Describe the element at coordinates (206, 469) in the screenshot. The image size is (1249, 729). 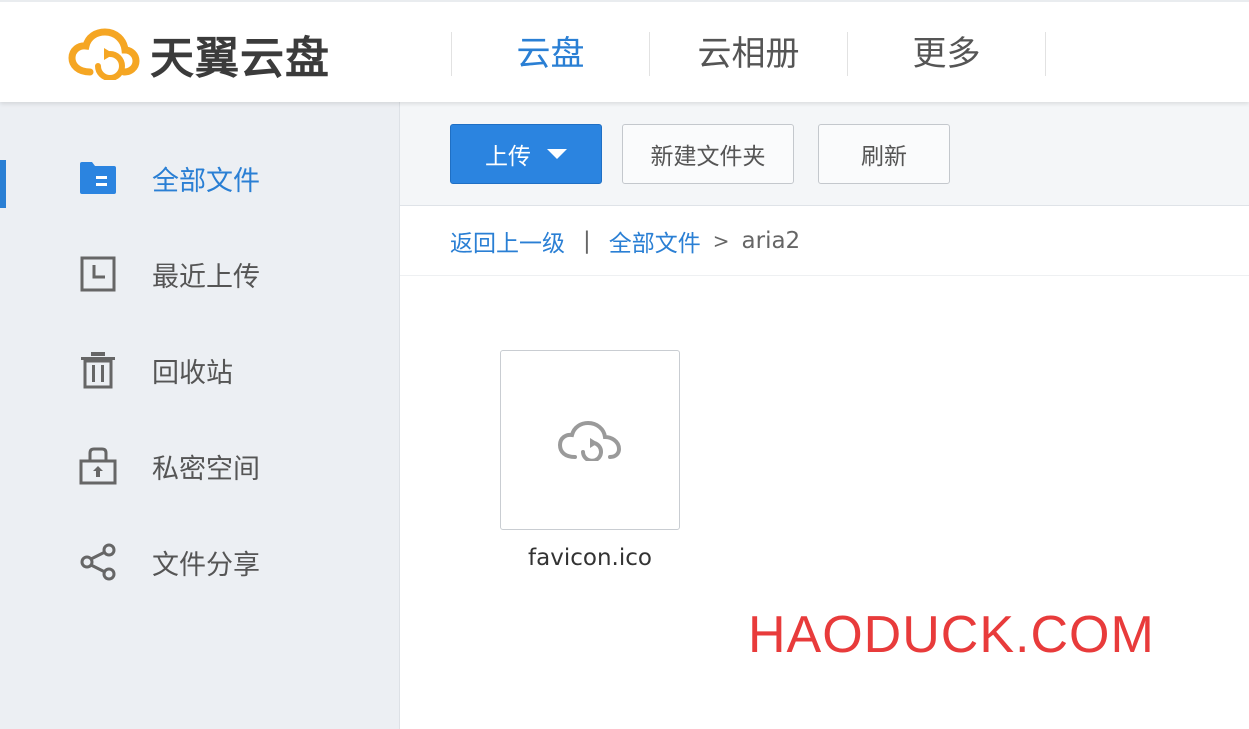
I see `sidebar-item-label: 私密空间` at that location.